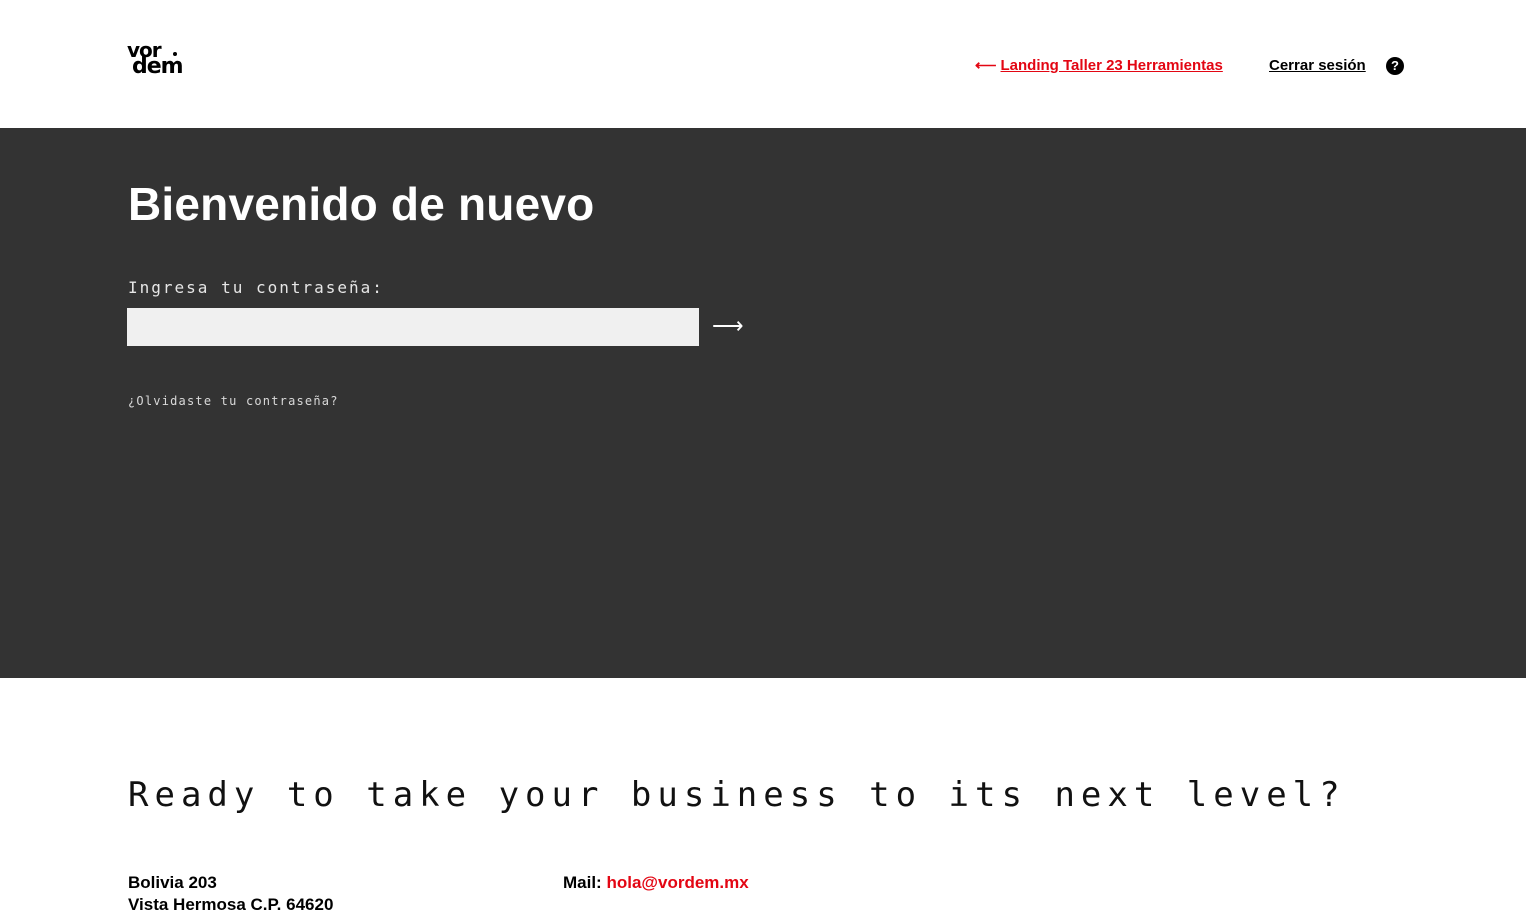 The image size is (1526, 917). I want to click on password-label: Ingresa tu contraseña:, so click(256, 287).